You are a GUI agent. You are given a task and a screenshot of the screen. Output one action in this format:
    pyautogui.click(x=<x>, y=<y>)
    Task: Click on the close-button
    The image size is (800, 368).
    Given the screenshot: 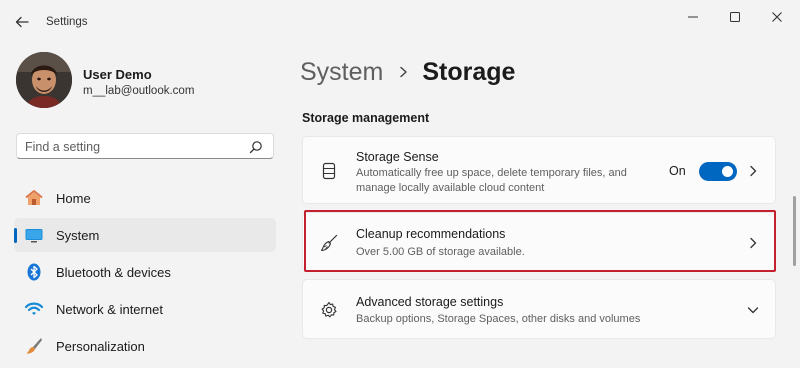 What is the action you would take?
    pyautogui.click(x=777, y=17)
    